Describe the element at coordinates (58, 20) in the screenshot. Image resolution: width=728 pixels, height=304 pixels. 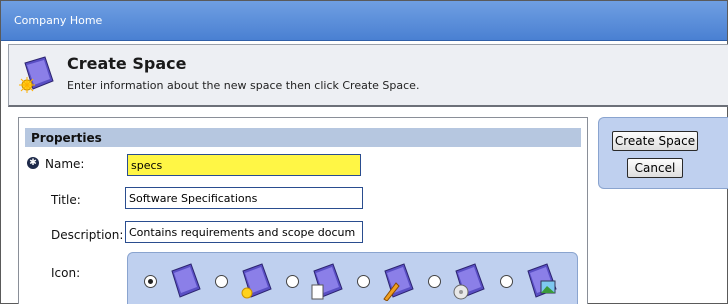
I see `breadcrumb: Company Home` at that location.